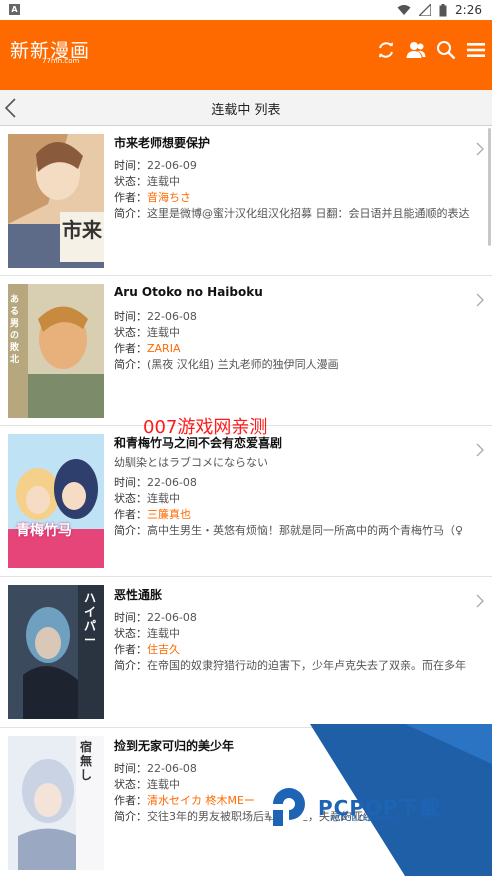 Image resolution: width=492 pixels, height=876 pixels. Describe the element at coordinates (155, 165) in the screenshot. I see `item-time: 时间：22-06-09` at that location.